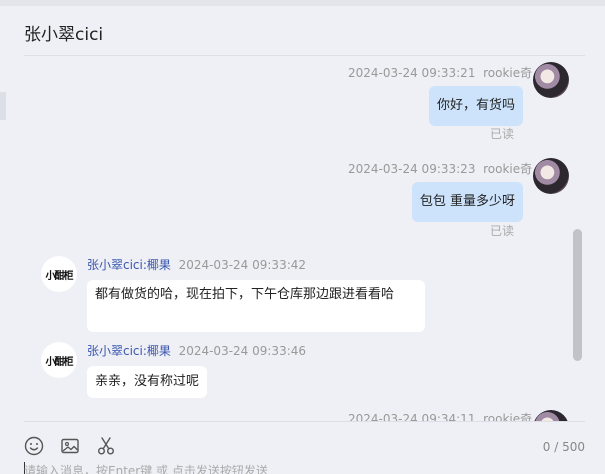 Image resolution: width=605 pixels, height=474 pixels. What do you see at coordinates (563, 447) in the screenshot?
I see `character-counter: 0 / 500` at bounding box center [563, 447].